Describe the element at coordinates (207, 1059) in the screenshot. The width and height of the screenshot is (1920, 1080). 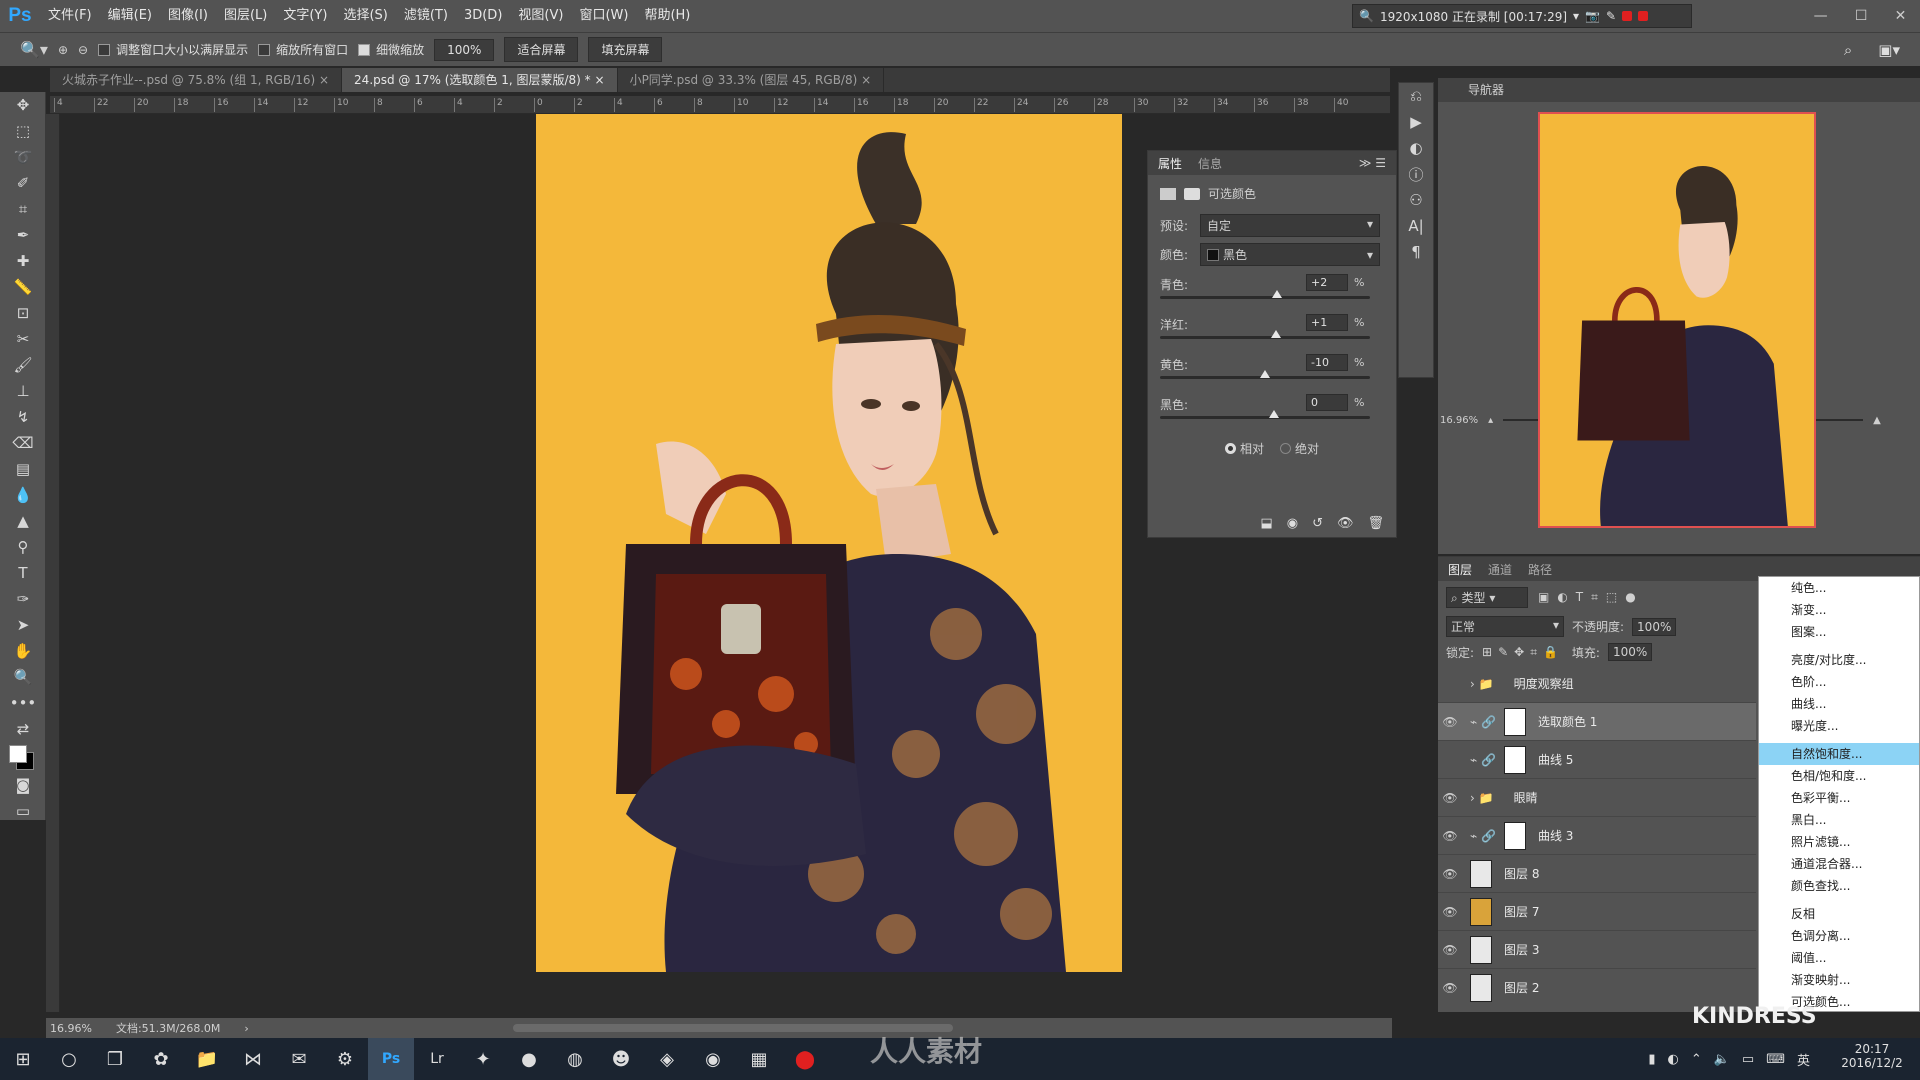
I see `folder-icon: 📁` at that location.